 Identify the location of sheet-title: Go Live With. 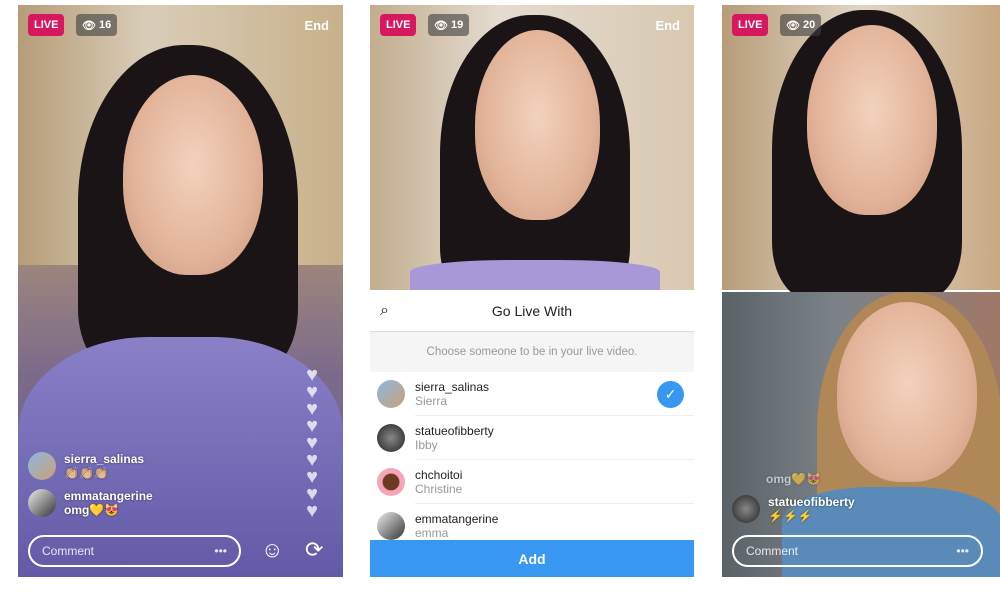
(532, 310).